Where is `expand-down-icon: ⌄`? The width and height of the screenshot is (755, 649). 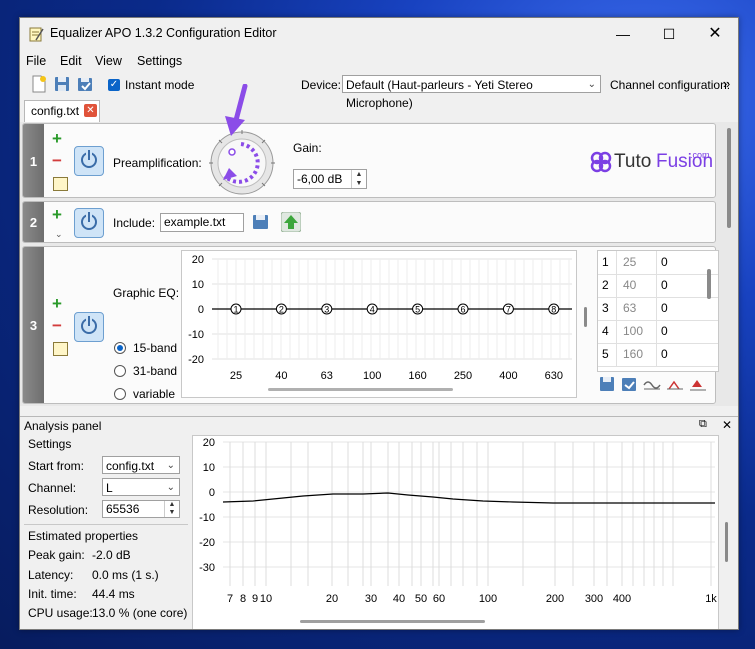
expand-down-icon: ⌄ is located at coordinates (59, 234).